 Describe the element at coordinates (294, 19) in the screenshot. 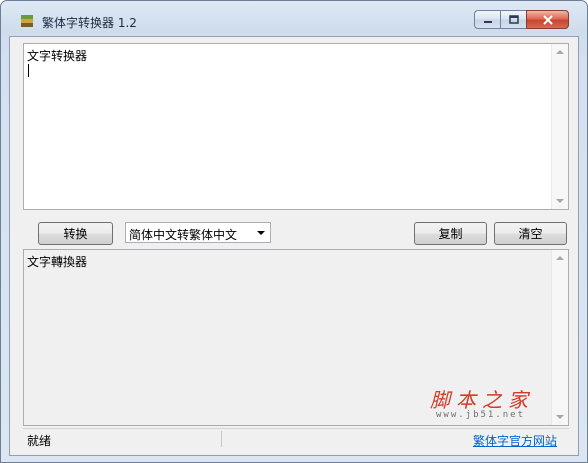

I see `titlebar: 繁体字转换器 1.2` at that location.